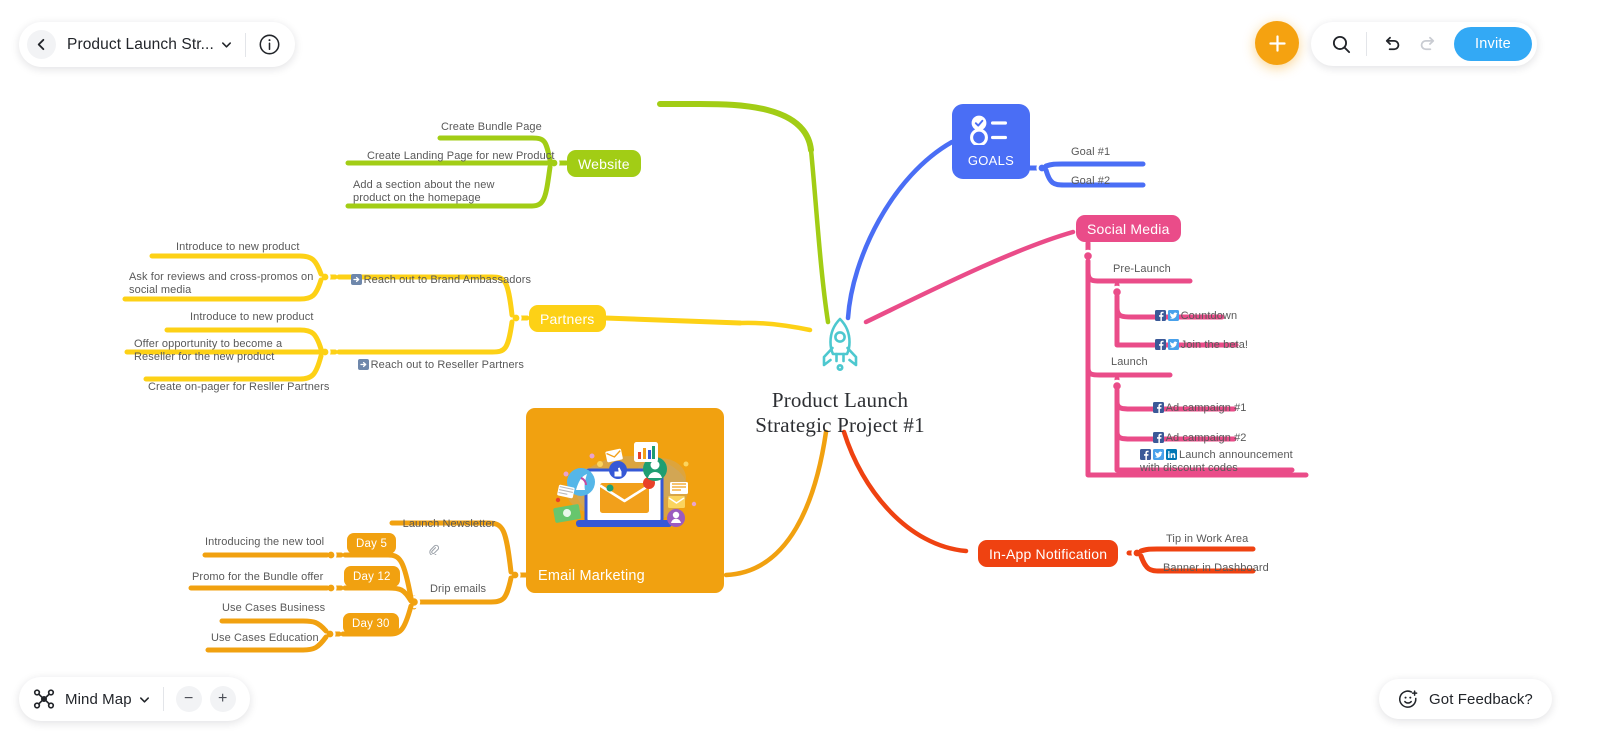  I want to click on node-brand-ambassadors-label: Reach out to Brand Ambassadors, so click(447, 280).